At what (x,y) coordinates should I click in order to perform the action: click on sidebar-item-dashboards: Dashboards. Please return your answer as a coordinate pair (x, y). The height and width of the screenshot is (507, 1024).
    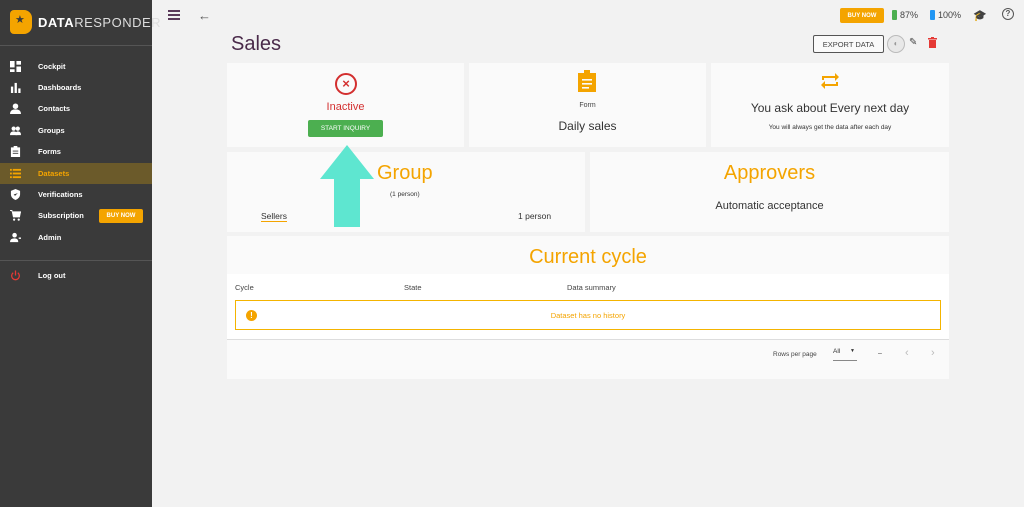
    Looking at the image, I should click on (76, 87).